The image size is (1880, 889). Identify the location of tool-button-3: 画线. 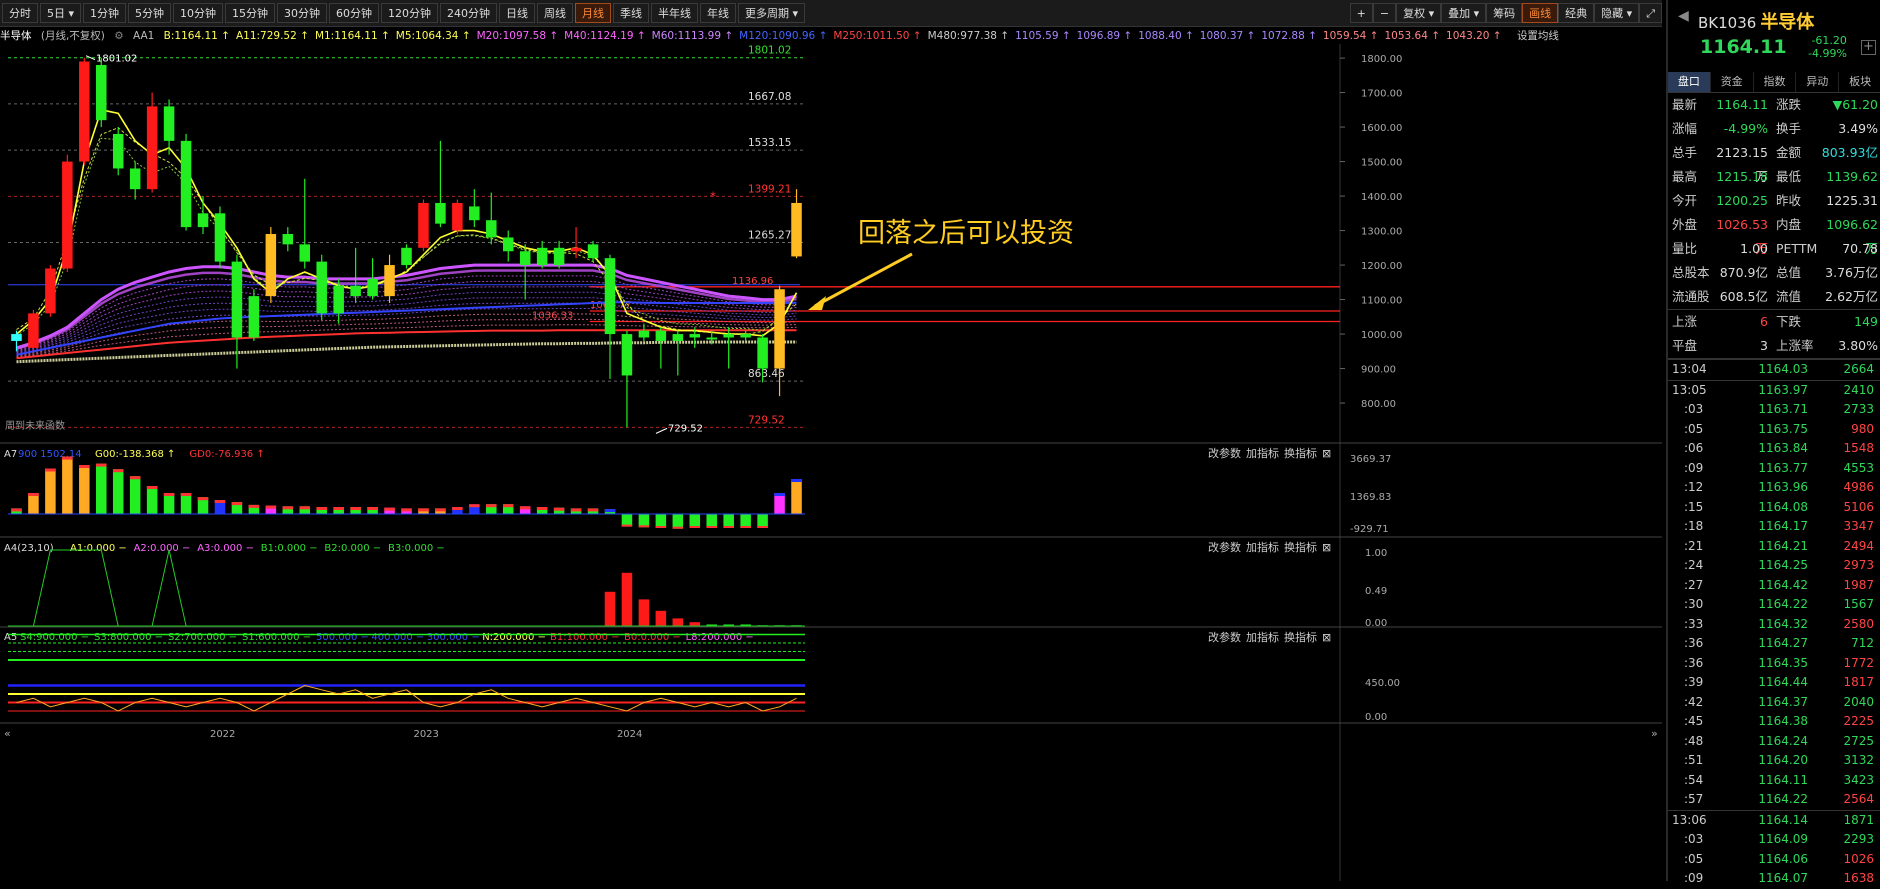
(1540, 13).